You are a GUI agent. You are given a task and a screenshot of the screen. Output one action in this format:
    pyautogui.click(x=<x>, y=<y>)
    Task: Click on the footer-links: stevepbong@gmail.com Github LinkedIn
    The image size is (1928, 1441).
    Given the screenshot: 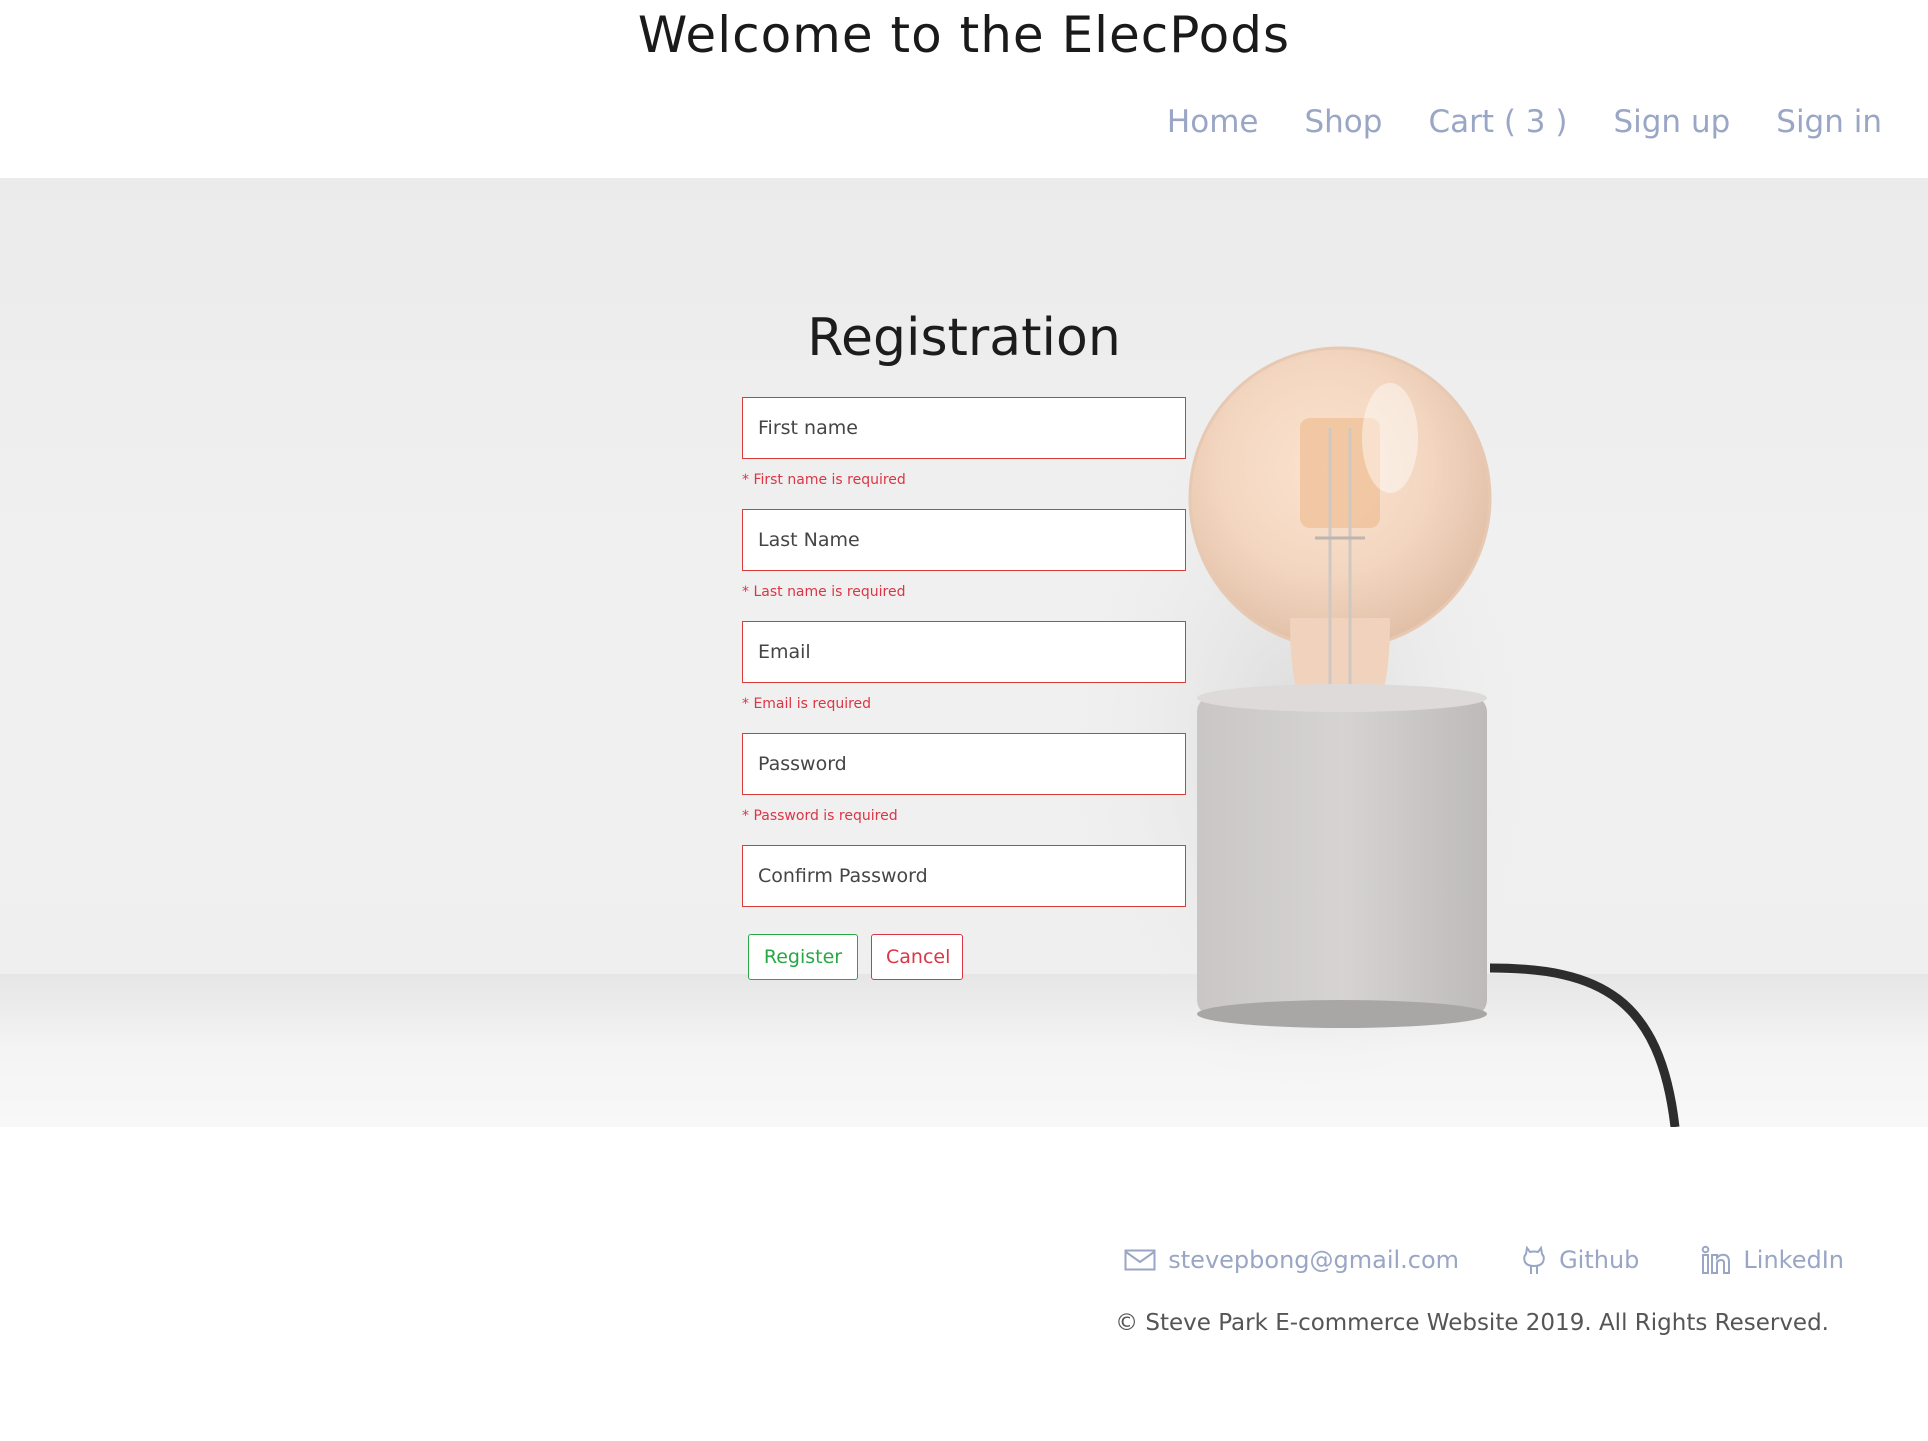 What is the action you would take?
    pyautogui.click(x=1484, y=1260)
    